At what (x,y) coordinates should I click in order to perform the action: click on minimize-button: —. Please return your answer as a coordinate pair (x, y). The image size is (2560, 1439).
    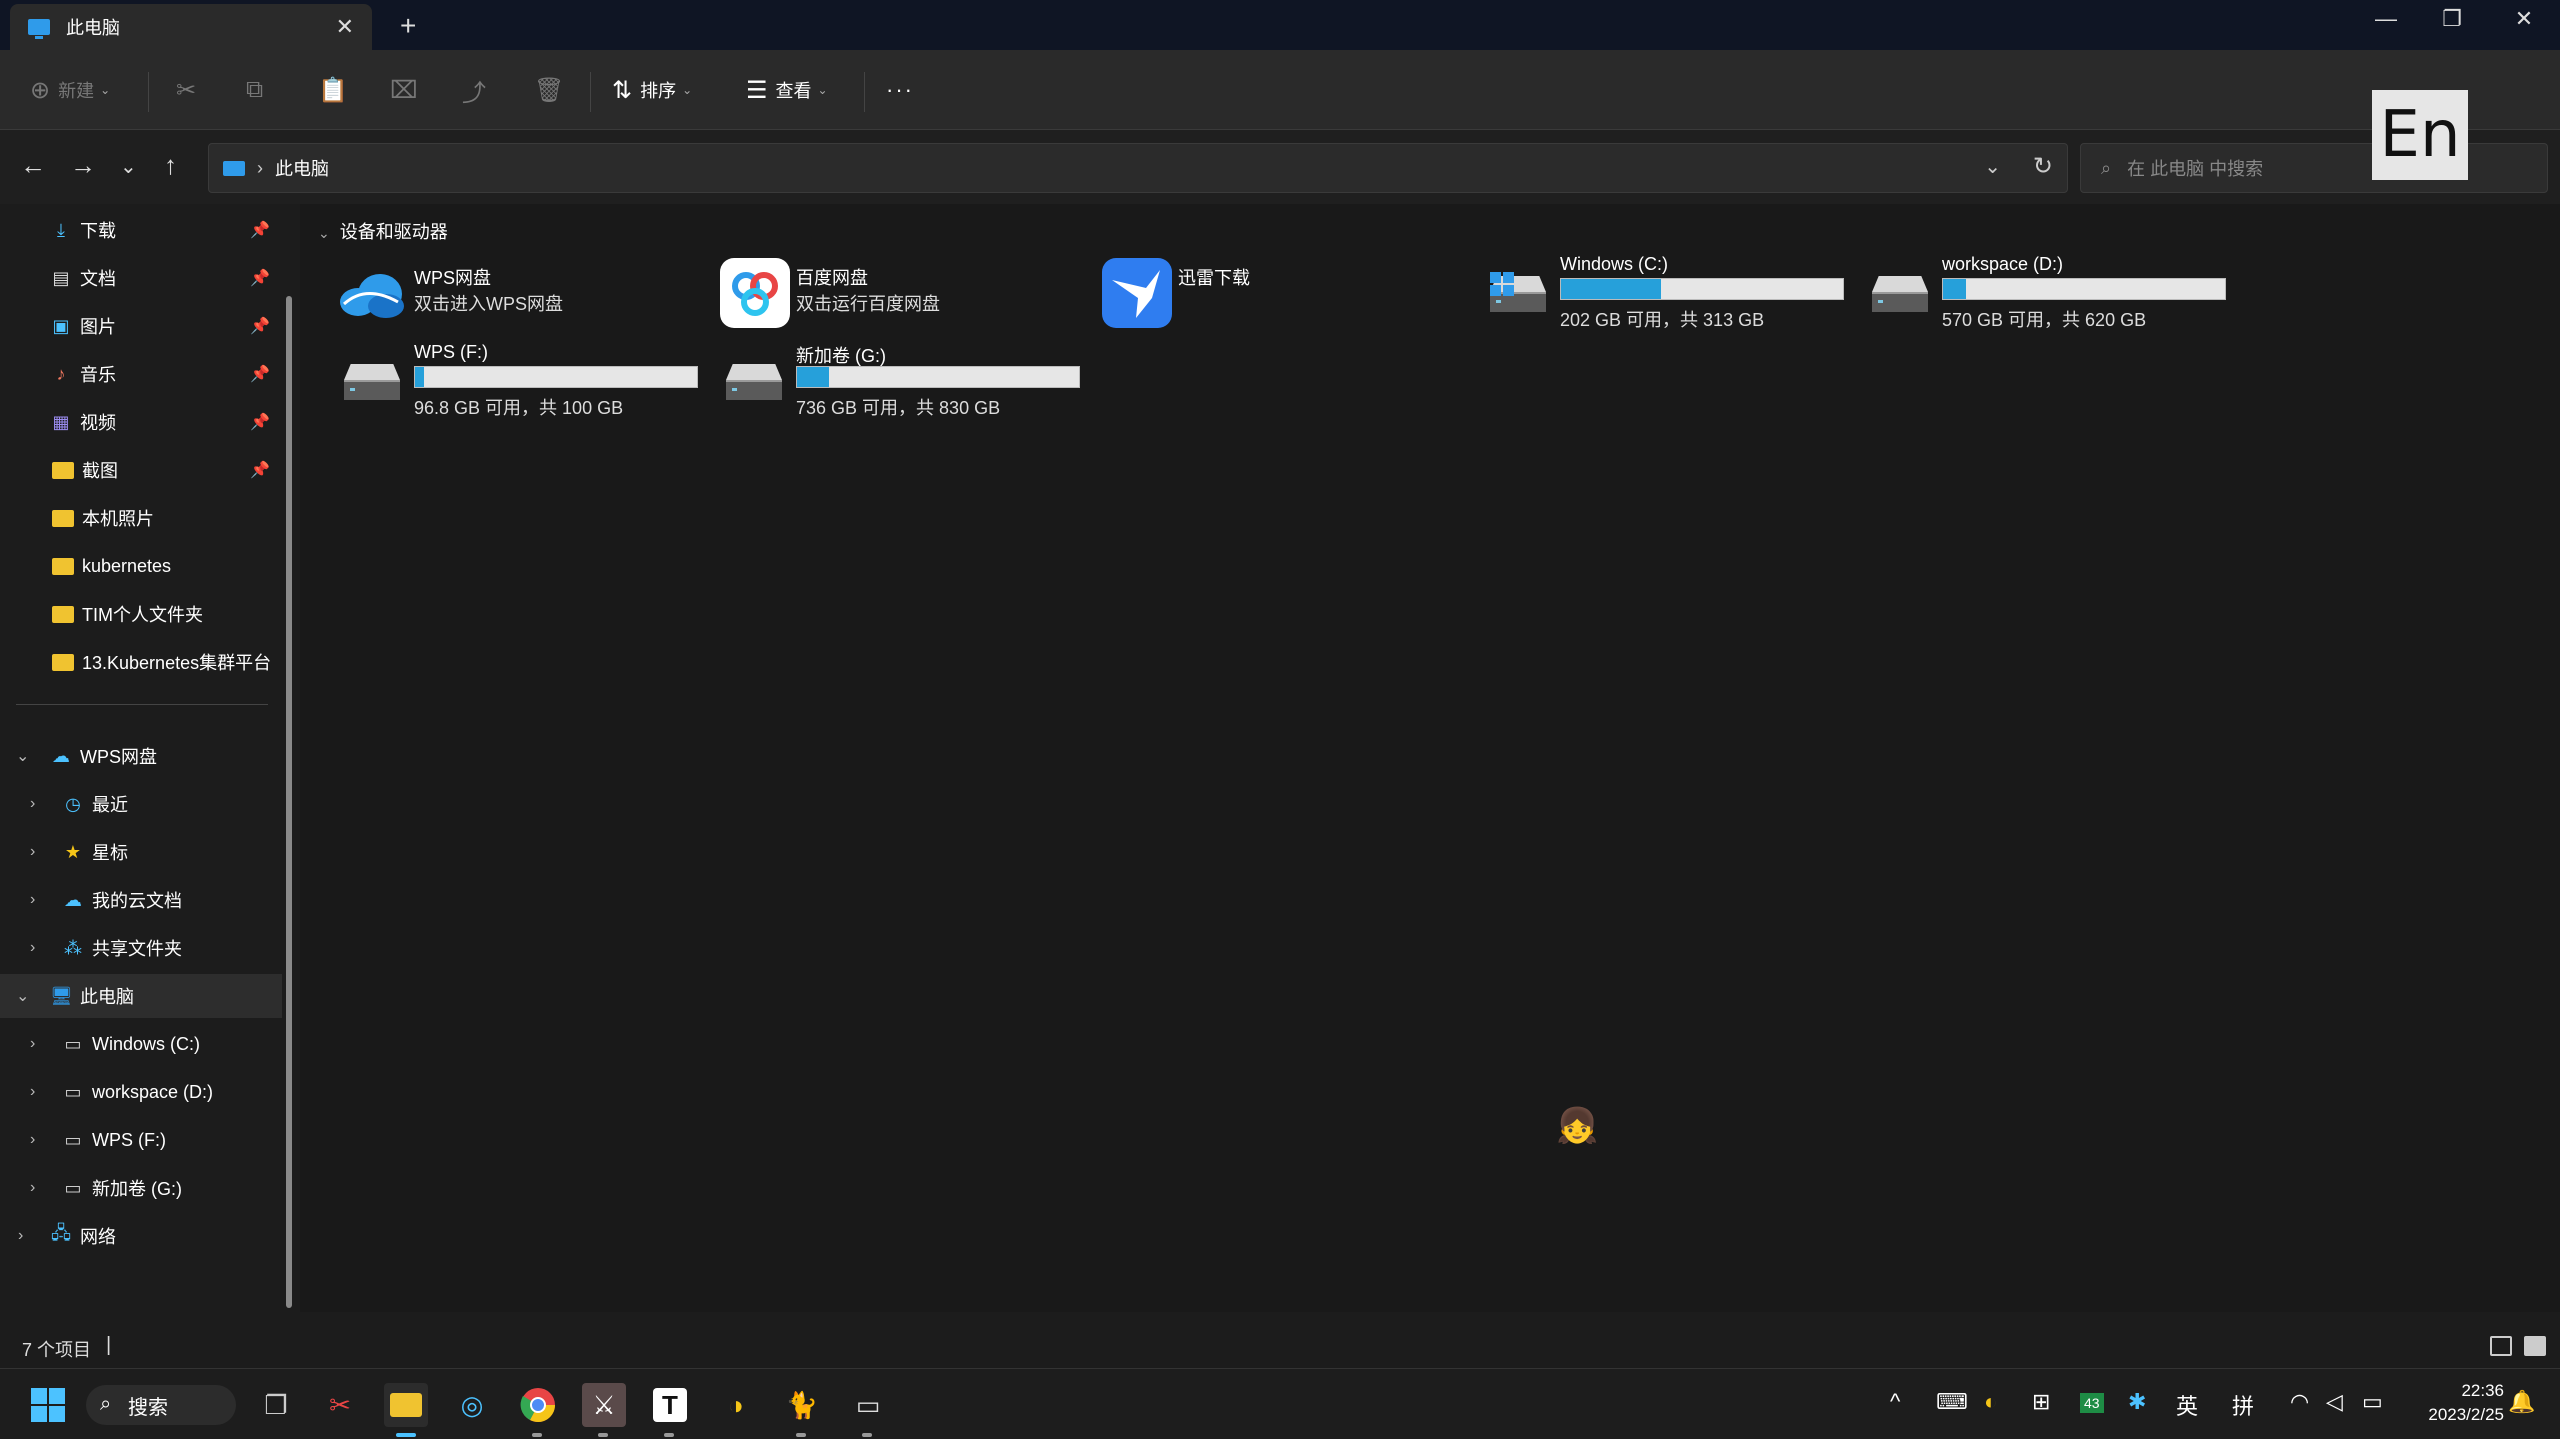
    Looking at the image, I should click on (2386, 19).